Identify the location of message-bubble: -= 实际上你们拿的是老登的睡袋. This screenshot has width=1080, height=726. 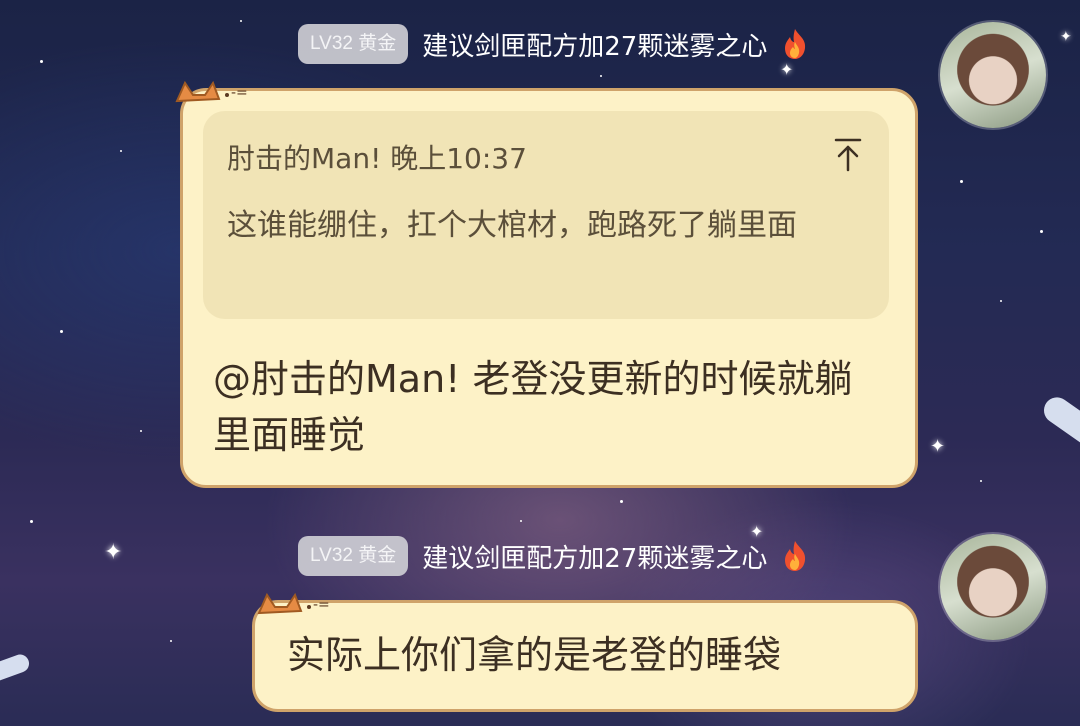
(585, 652).